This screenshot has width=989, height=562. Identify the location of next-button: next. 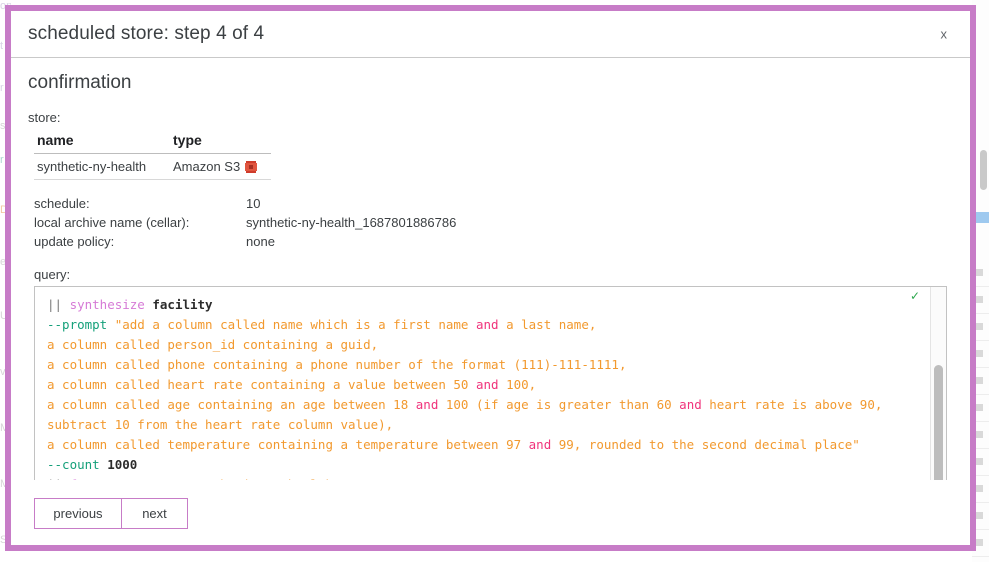
(155, 513).